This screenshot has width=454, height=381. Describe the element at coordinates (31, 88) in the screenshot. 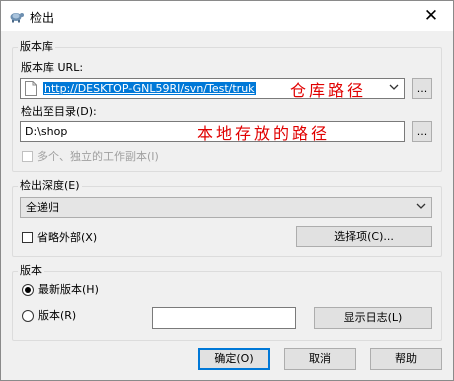

I see `file-icon` at that location.